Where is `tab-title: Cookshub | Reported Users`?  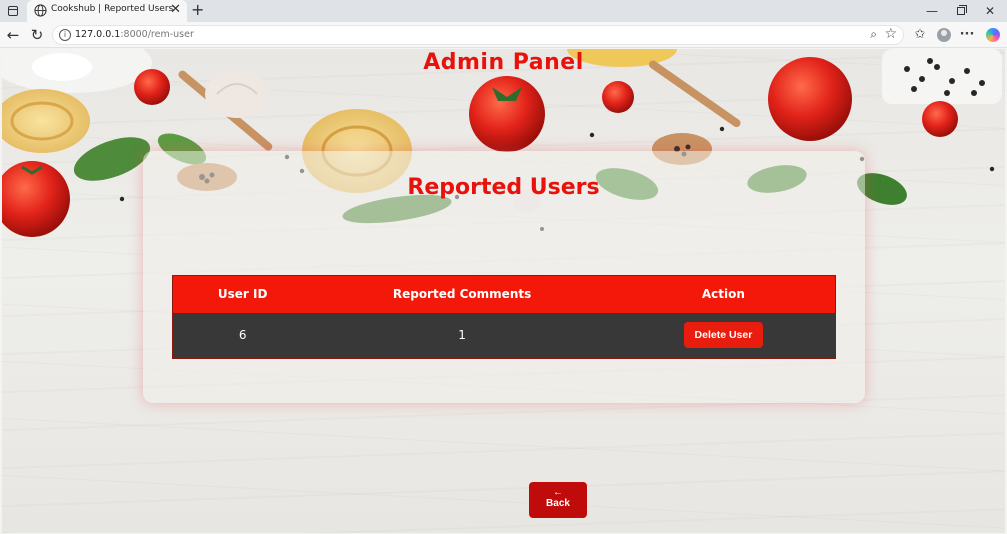 tab-title: Cookshub | Reported Users is located at coordinates (112, 9).